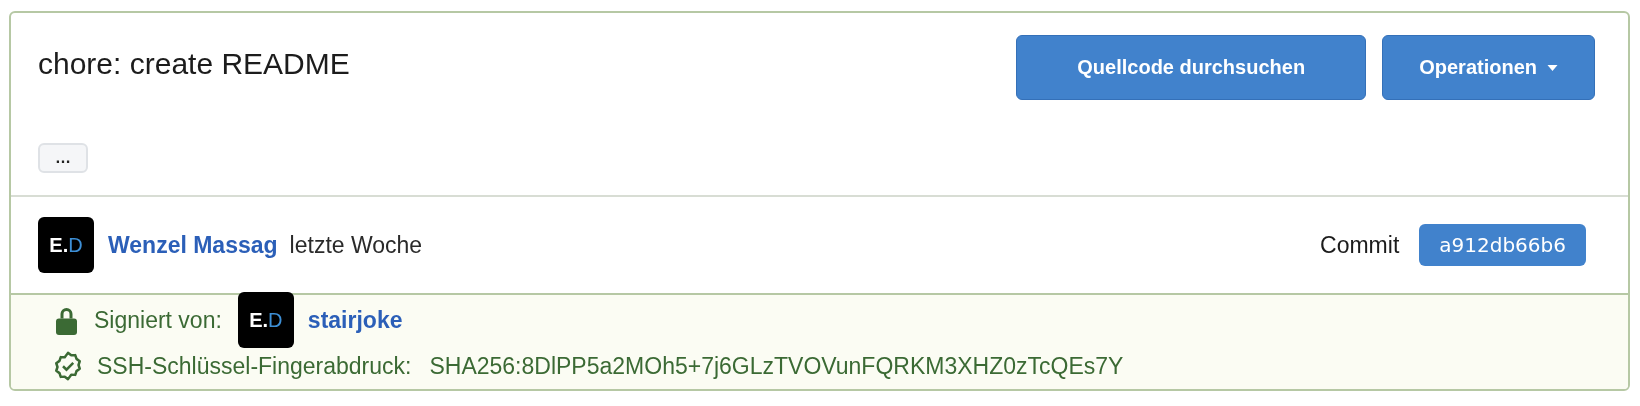  I want to click on commit-sha-button: a912db66b6, so click(1502, 245).